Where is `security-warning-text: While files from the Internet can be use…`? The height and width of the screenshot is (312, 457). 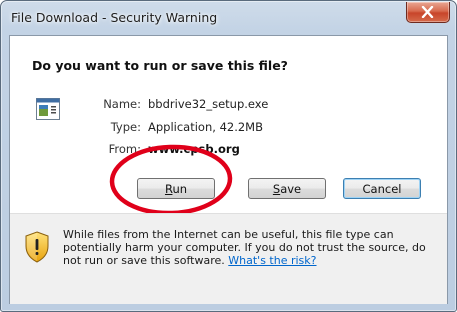
security-warning-text: While files from the Internet can be use… is located at coordinates (250, 247).